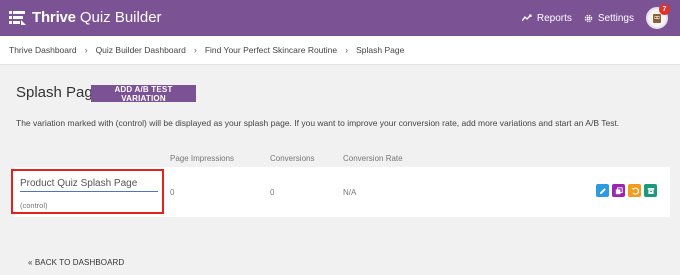 The height and width of the screenshot is (275, 680). I want to click on notification-badge: 7, so click(664, 9).